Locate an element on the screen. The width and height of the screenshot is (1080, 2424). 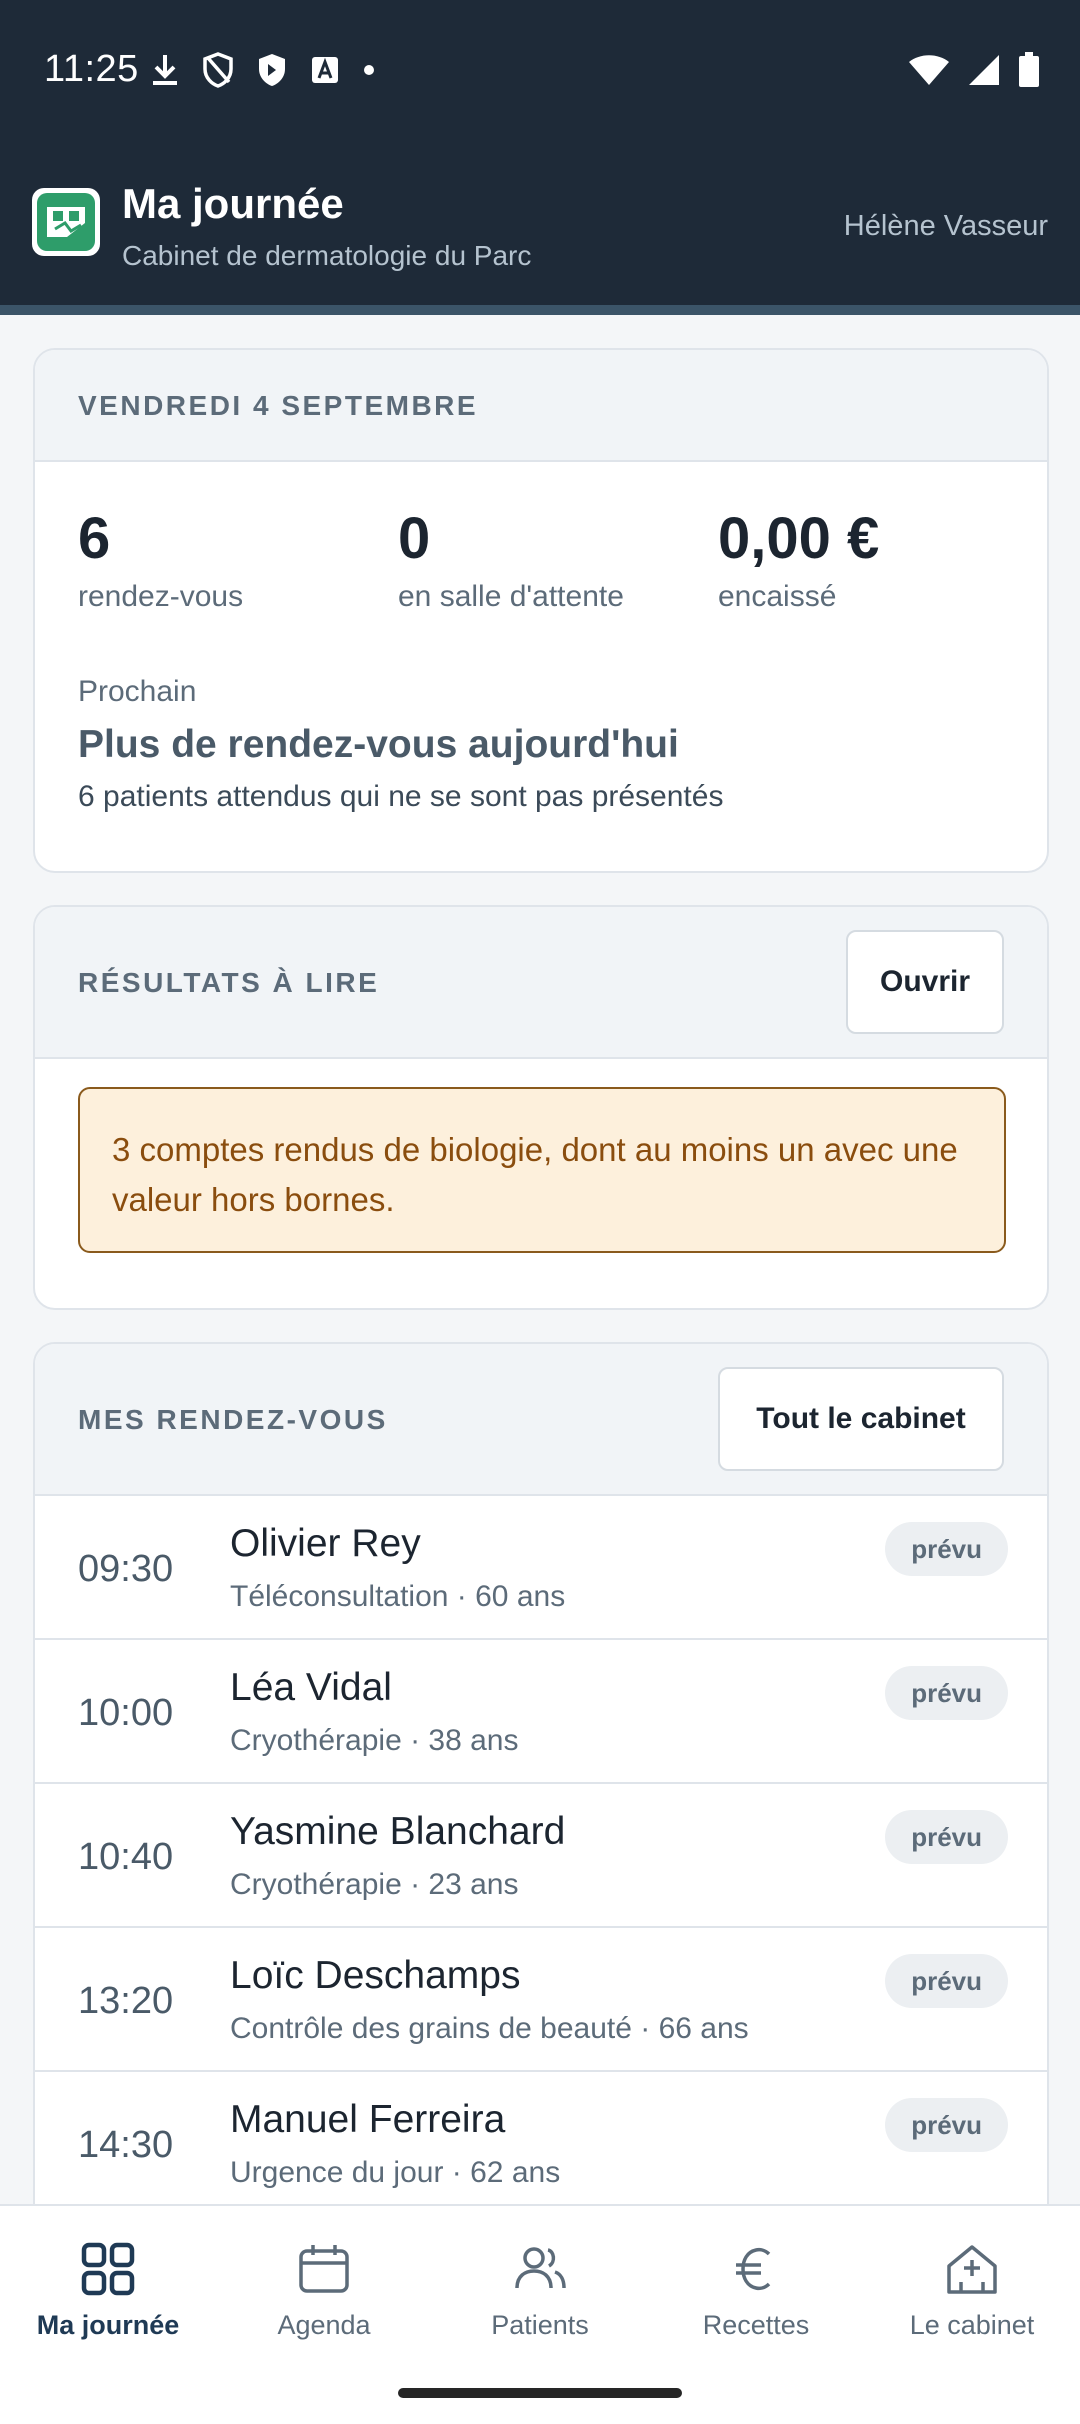
page-subtitle: Cabinet de dermatologie du Parc is located at coordinates (327, 255).